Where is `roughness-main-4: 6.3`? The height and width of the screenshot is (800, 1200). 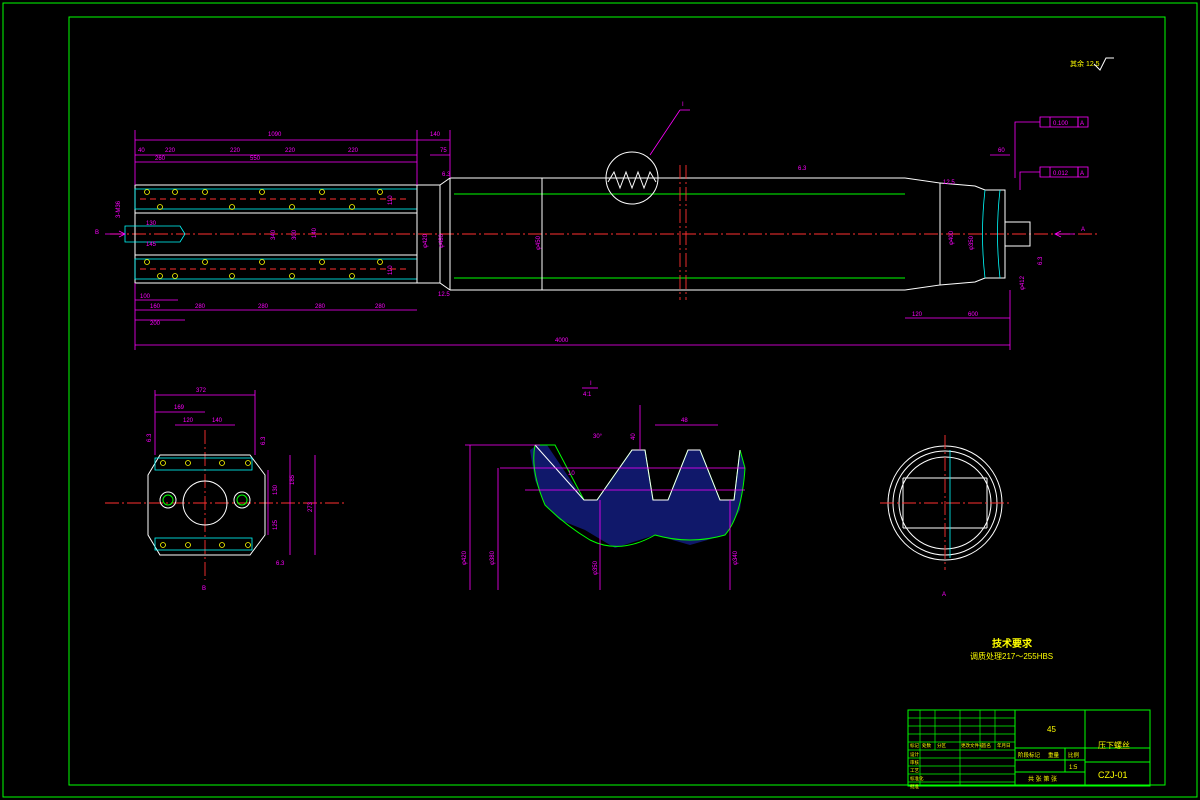 roughness-main-4: 6.3 is located at coordinates (1041, 260).